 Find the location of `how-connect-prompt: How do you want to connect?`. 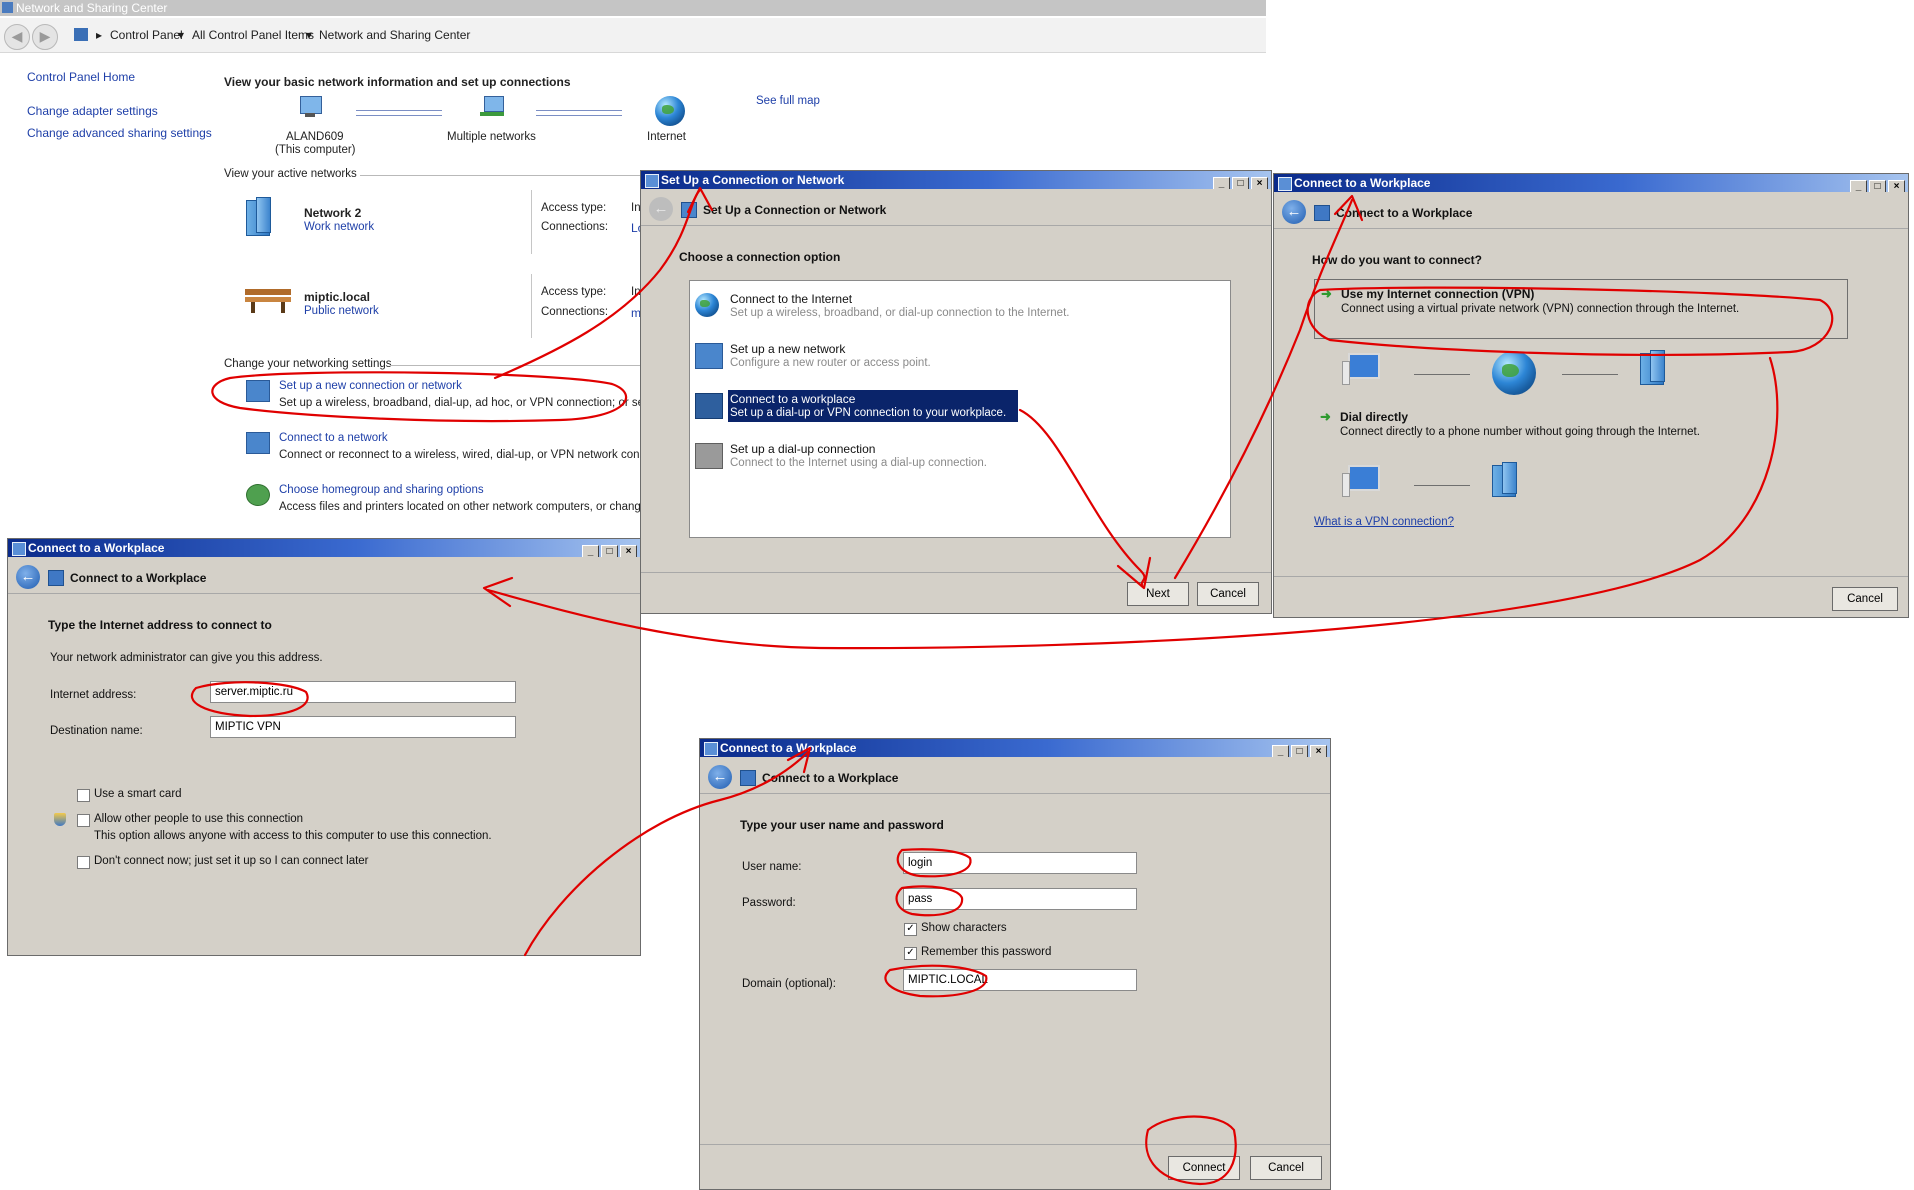

how-connect-prompt: How do you want to connect? is located at coordinates (1397, 260).